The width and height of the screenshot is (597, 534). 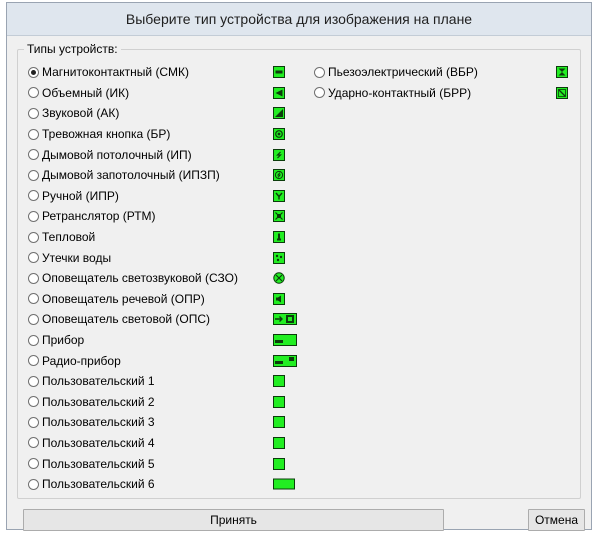 I want to click on option-ipr: Ручной (ИПР), so click(x=164, y=196).